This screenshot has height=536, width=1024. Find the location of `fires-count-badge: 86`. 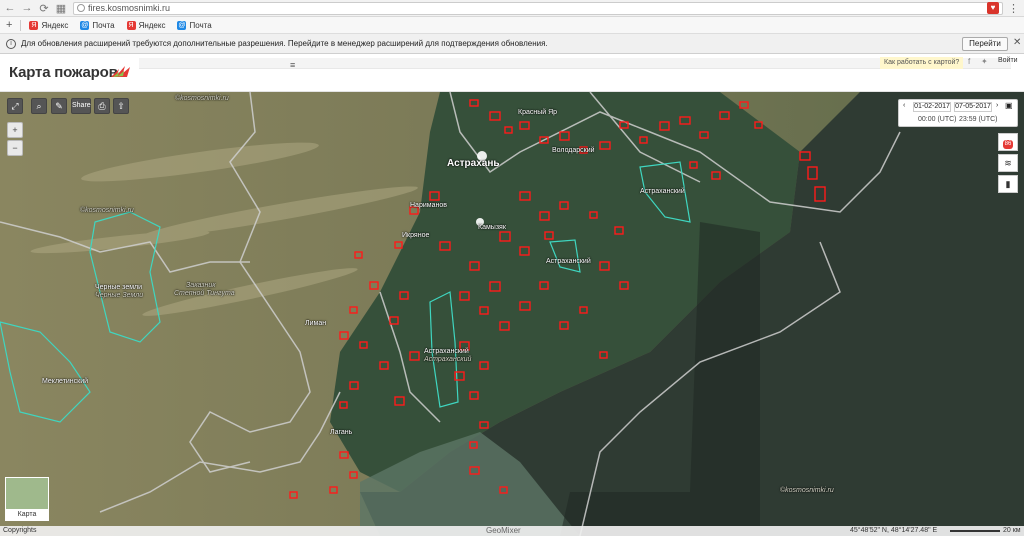

fires-count-badge: 86 is located at coordinates (1008, 144).